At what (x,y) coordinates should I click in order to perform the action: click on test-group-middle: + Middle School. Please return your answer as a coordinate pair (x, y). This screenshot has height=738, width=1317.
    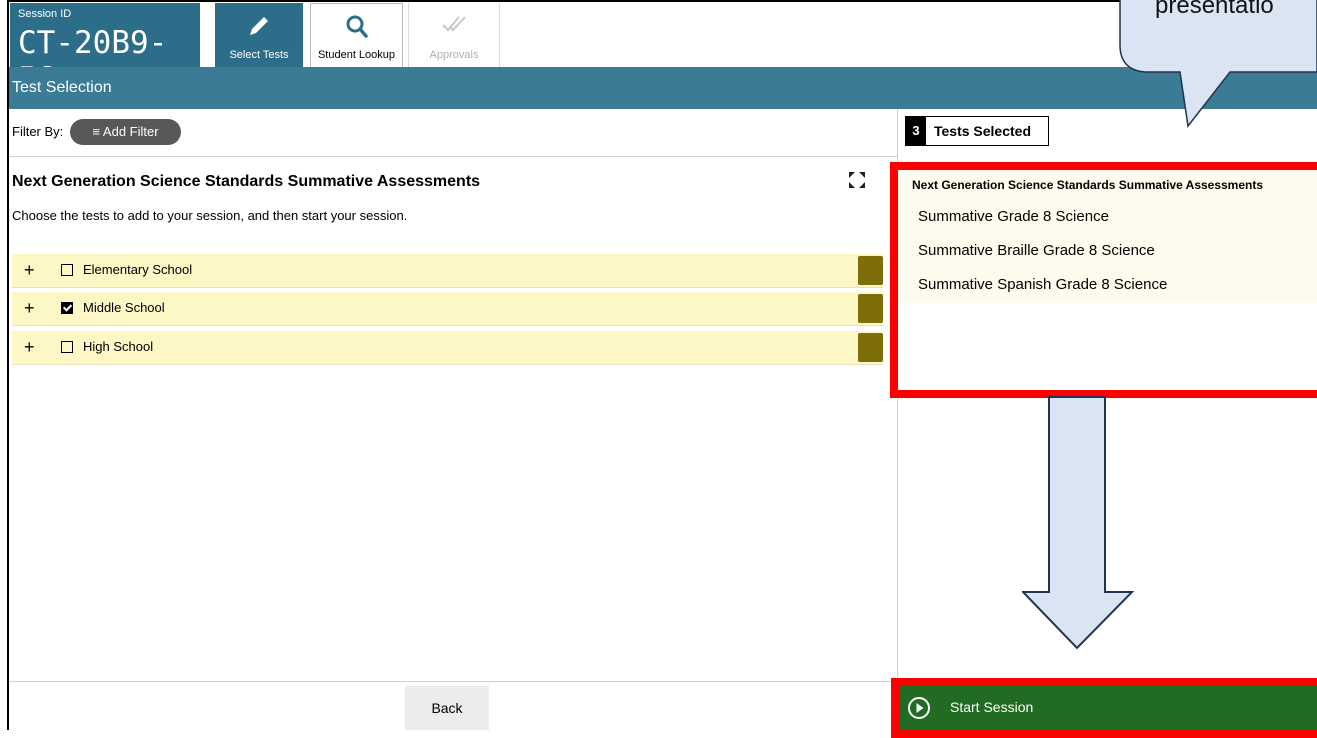
    Looking at the image, I should click on (447, 309).